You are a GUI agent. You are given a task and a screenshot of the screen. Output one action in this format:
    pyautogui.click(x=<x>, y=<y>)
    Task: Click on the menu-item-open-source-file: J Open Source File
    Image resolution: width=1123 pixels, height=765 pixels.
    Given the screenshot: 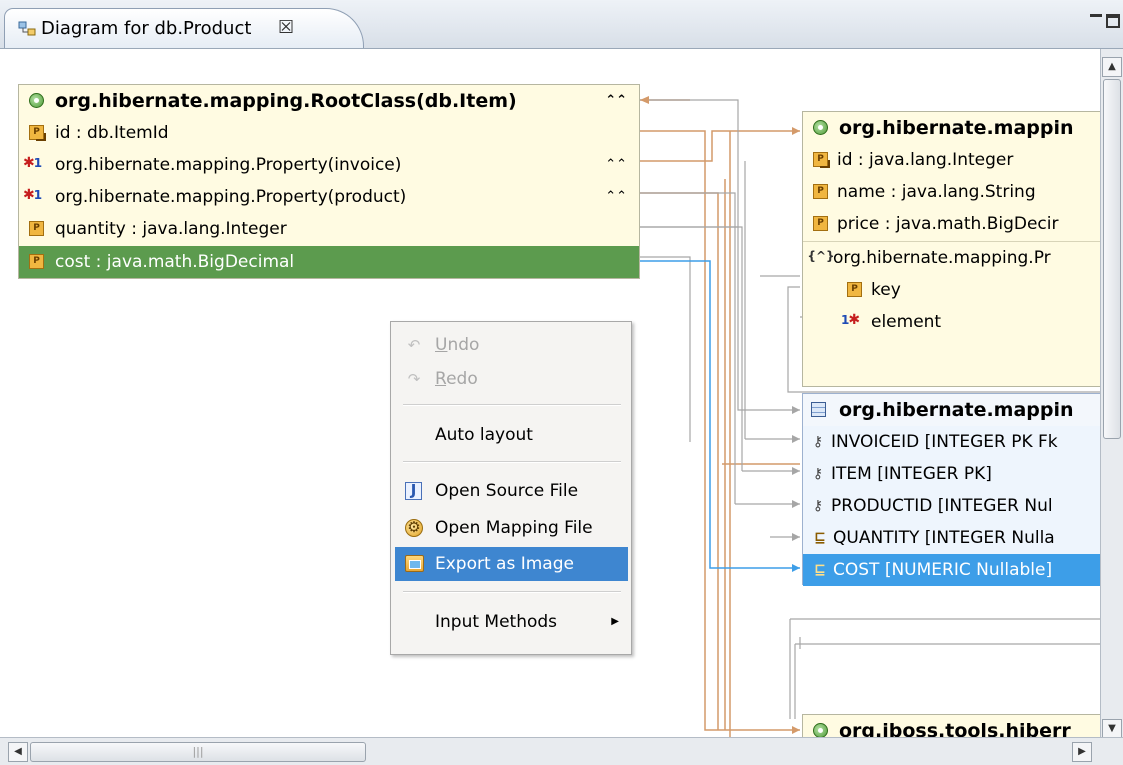 What is the action you would take?
    pyautogui.click(x=511, y=491)
    